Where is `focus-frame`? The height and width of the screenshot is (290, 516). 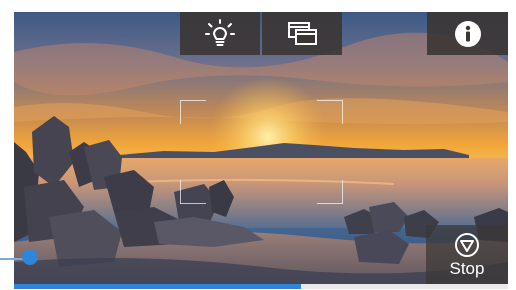 focus-frame is located at coordinates (261, 152).